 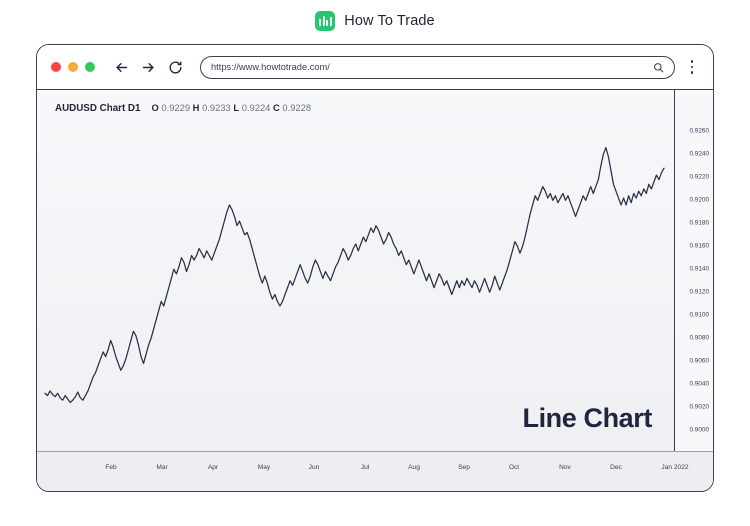 I want to click on y-axis-tick-label: 0.9260, so click(x=699, y=131).